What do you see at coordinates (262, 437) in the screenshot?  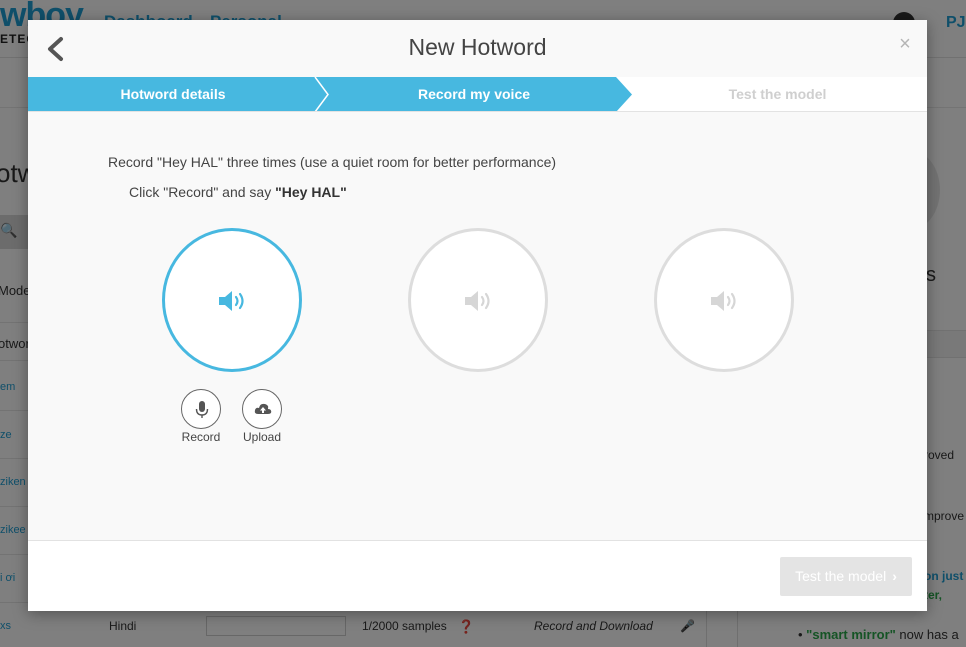 I see `upload-label: Upload` at bounding box center [262, 437].